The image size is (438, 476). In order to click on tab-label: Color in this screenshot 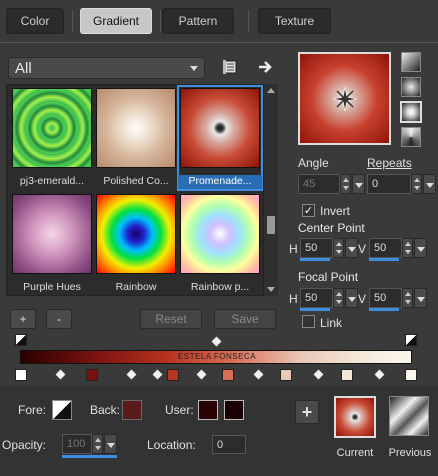, I will do `click(35, 21)`.